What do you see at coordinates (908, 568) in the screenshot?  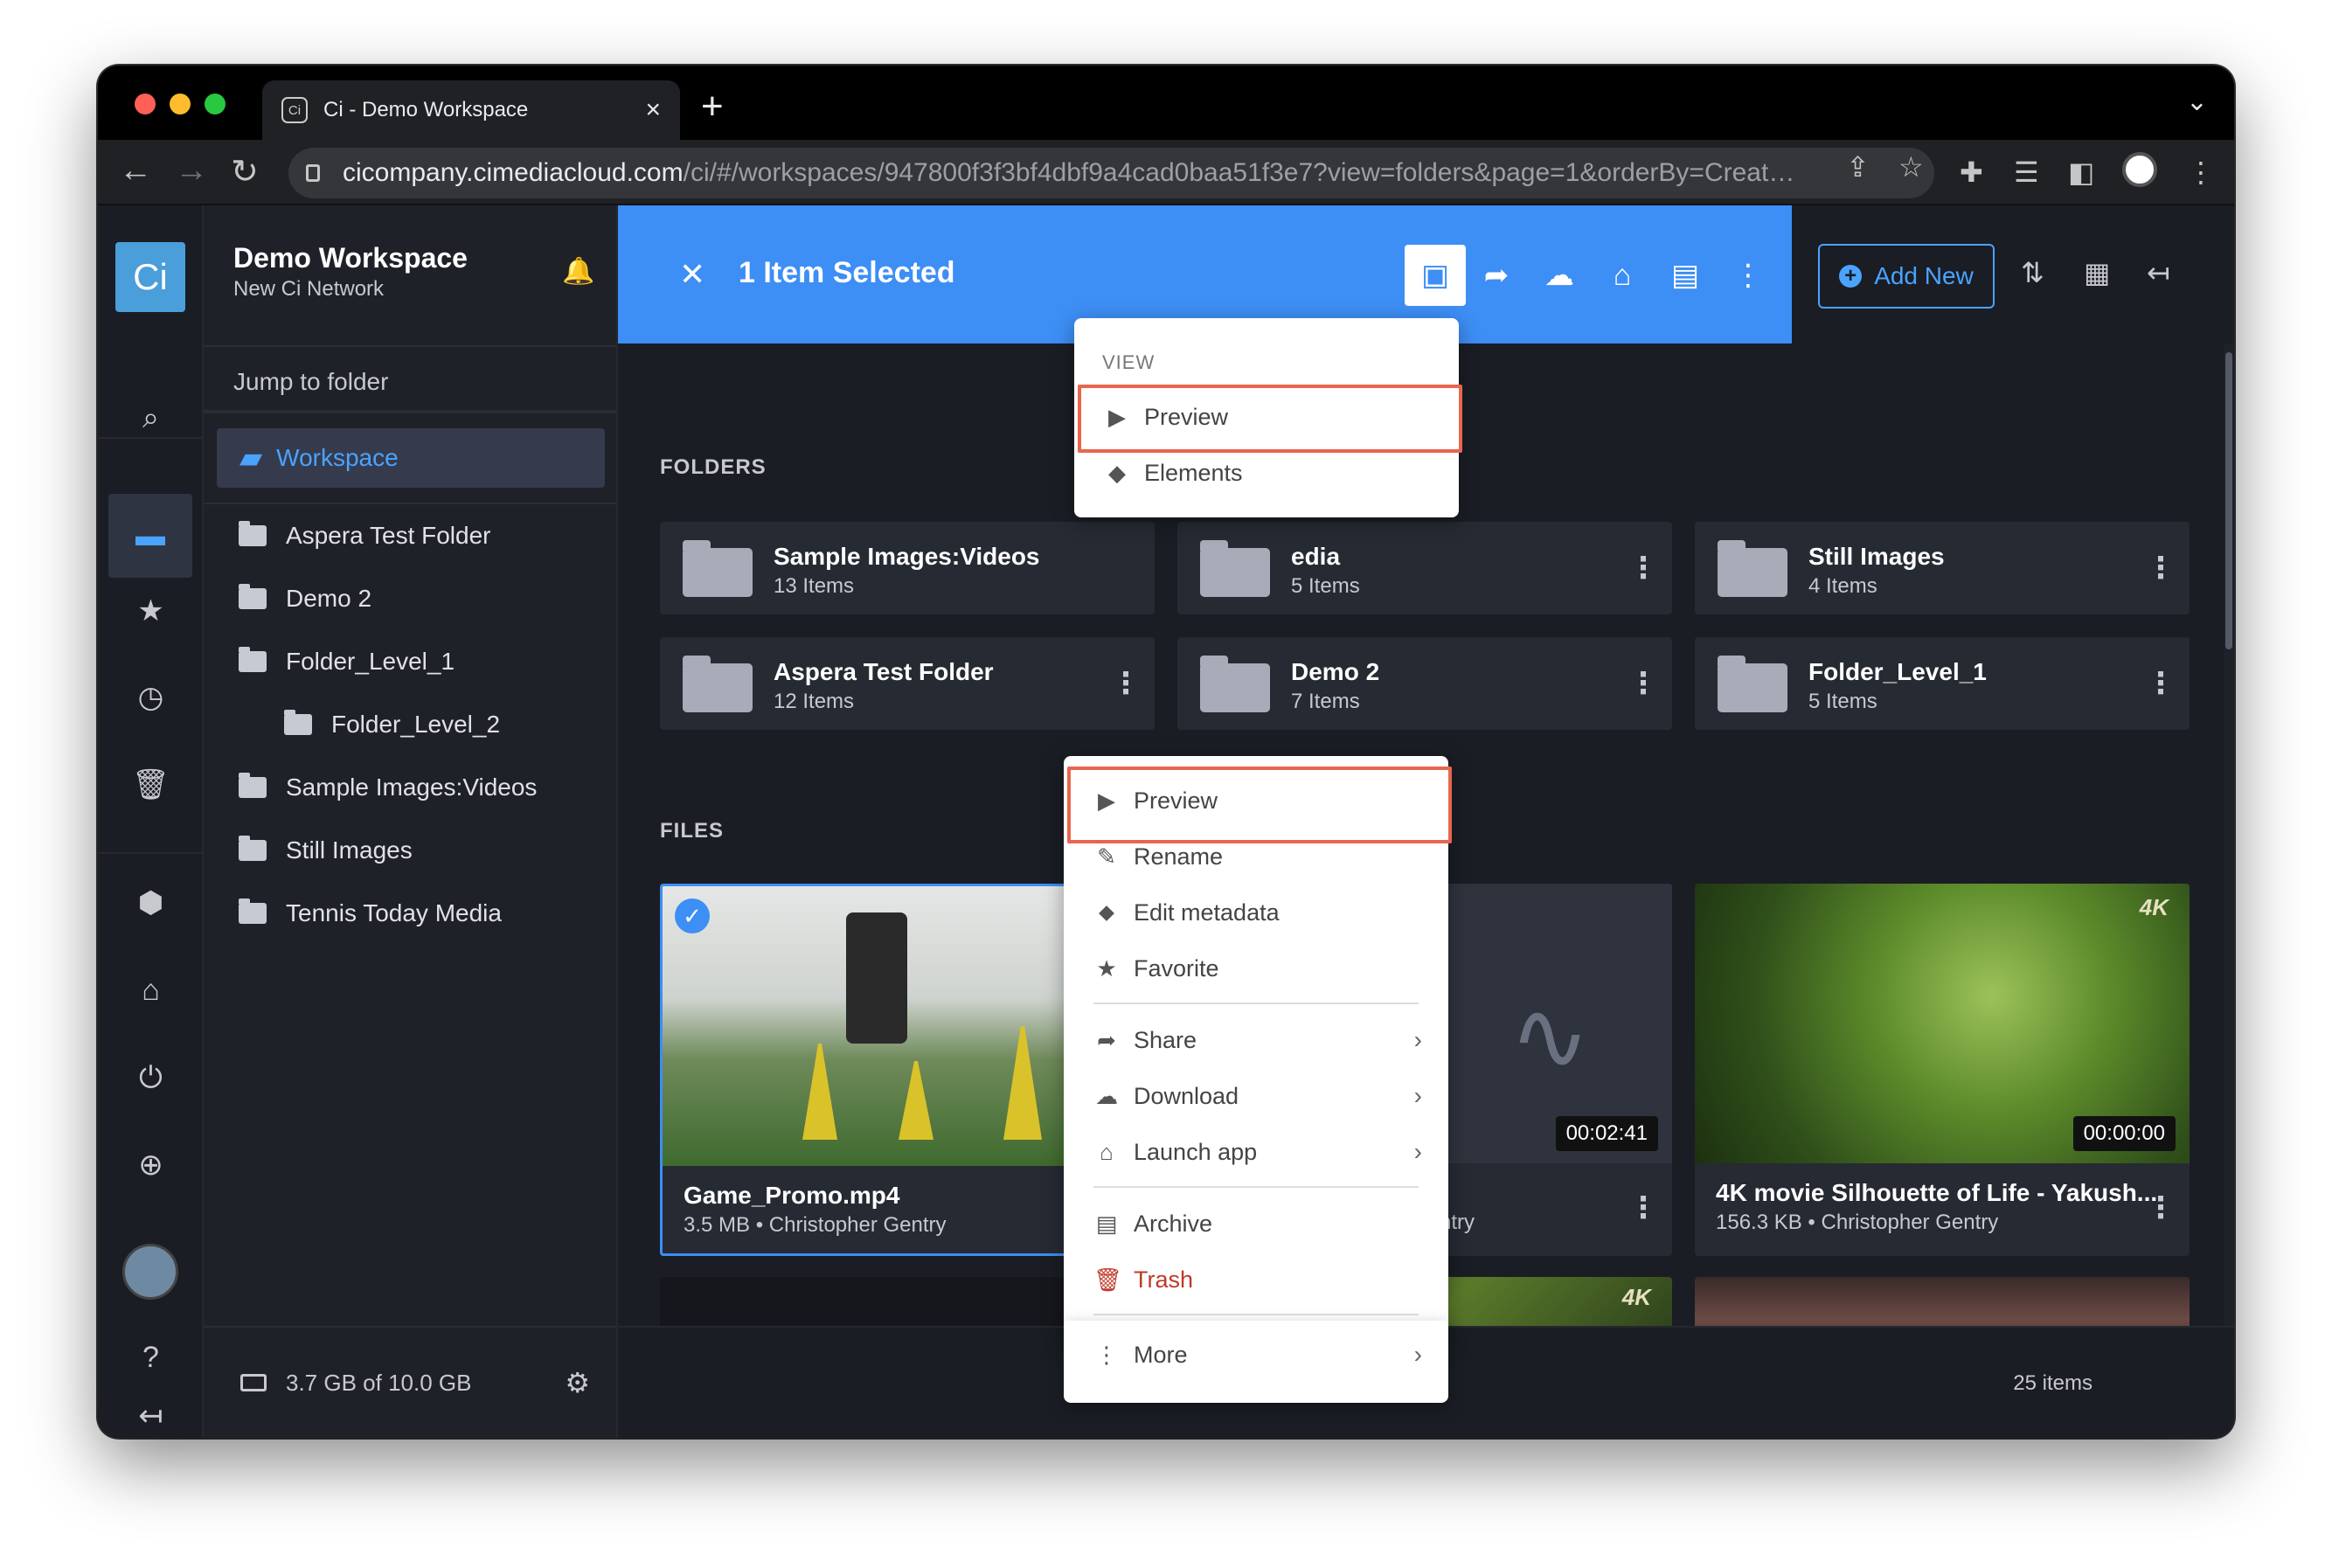 I see `folder-card: Sample Images:Videos 13 Items` at bounding box center [908, 568].